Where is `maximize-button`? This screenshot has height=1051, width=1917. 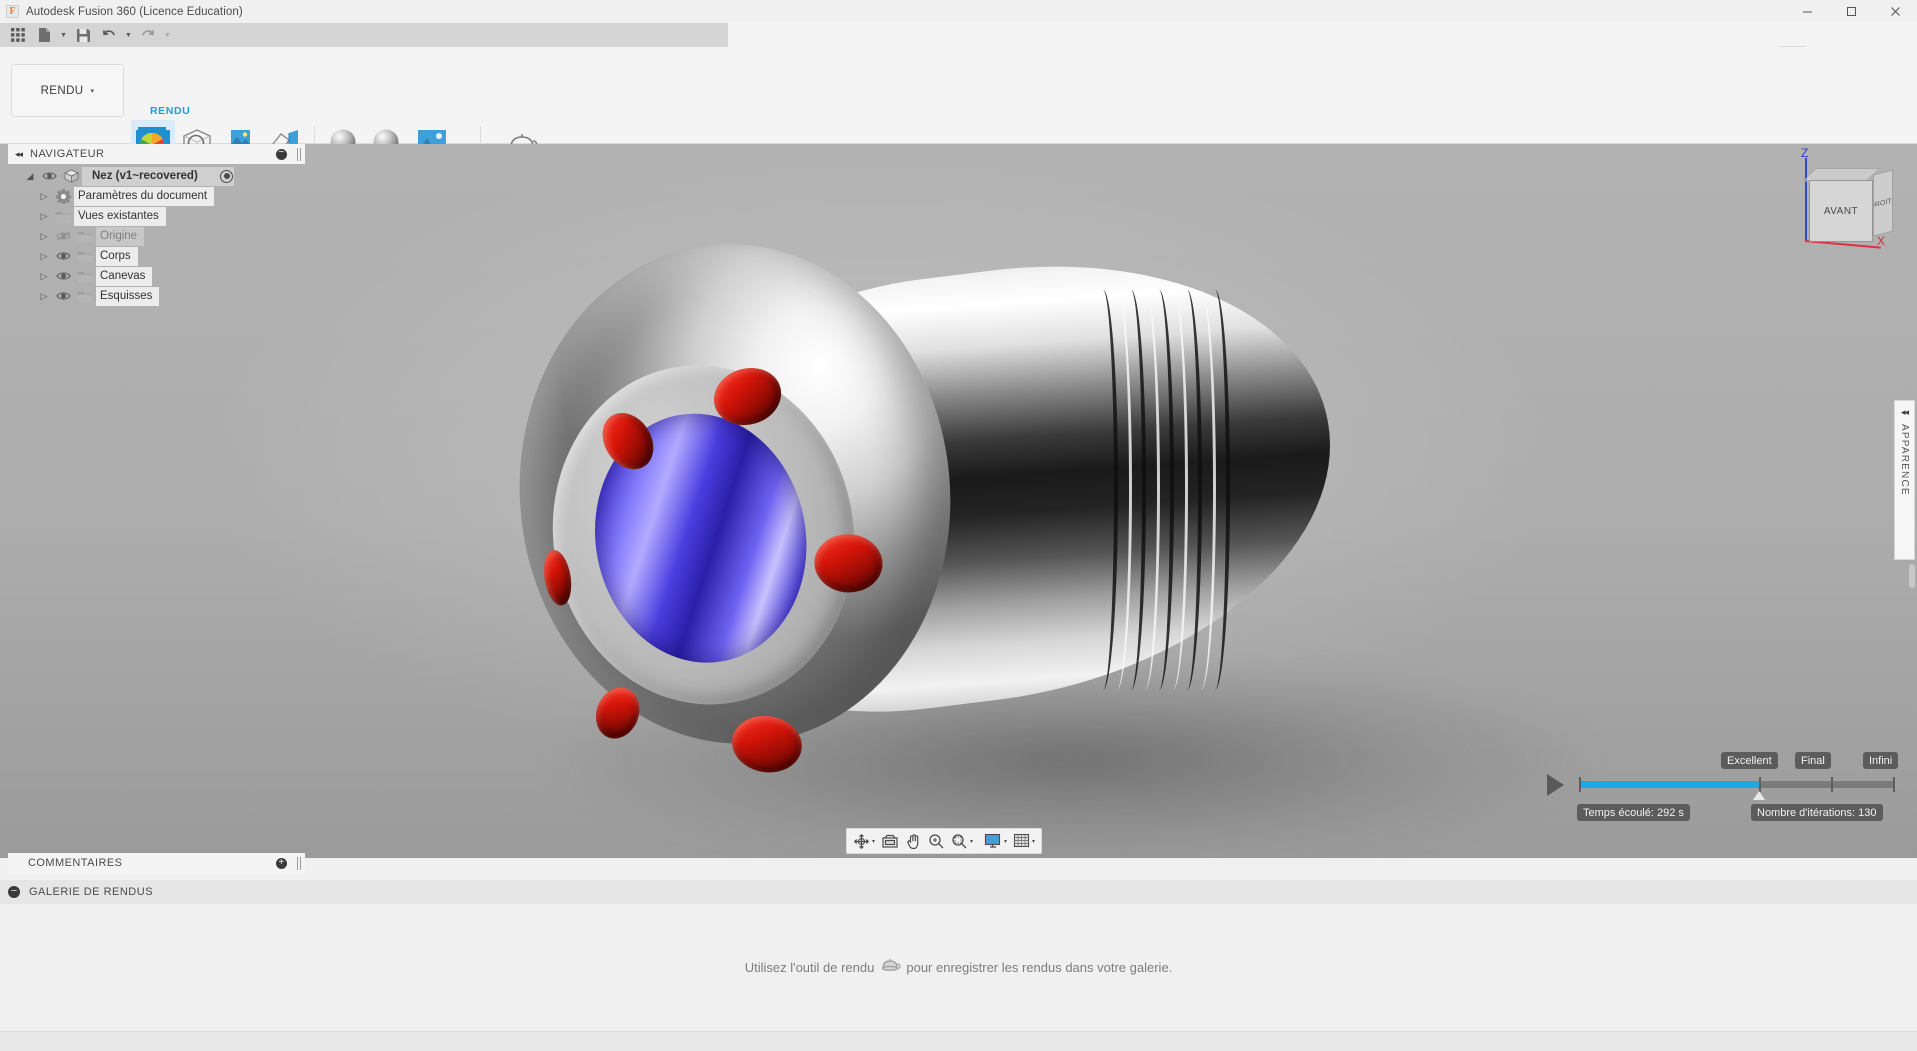
maximize-button is located at coordinates (1851, 11).